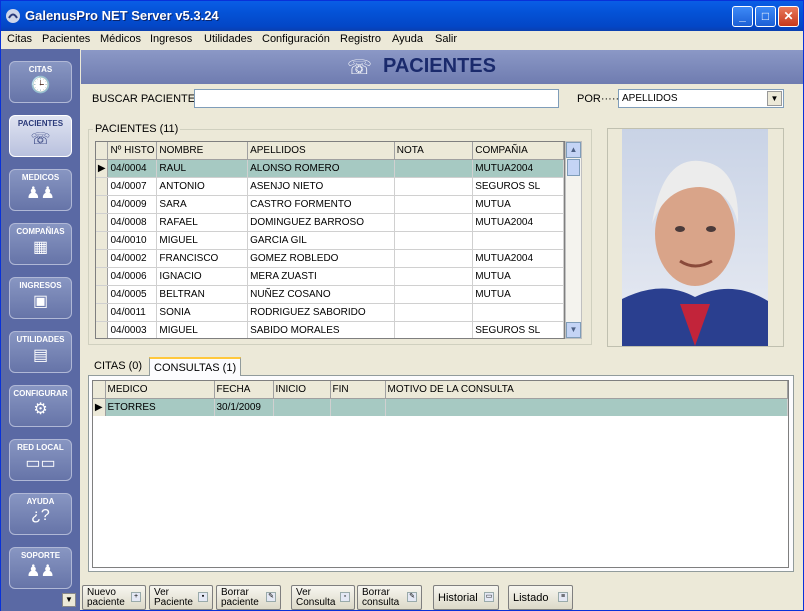 Image resolution: width=804 pixels, height=611 pixels. Describe the element at coordinates (40, 555) in the screenshot. I see `sidebar-item-label: SOPORTE` at that location.